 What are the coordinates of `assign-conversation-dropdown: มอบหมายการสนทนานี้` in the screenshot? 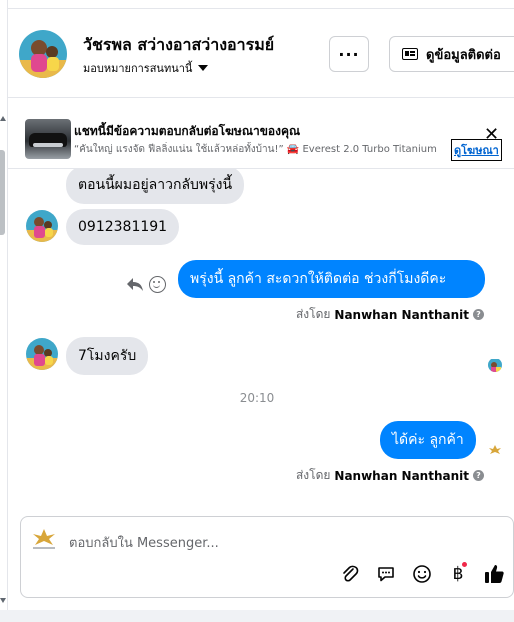 It's located at (146, 68).